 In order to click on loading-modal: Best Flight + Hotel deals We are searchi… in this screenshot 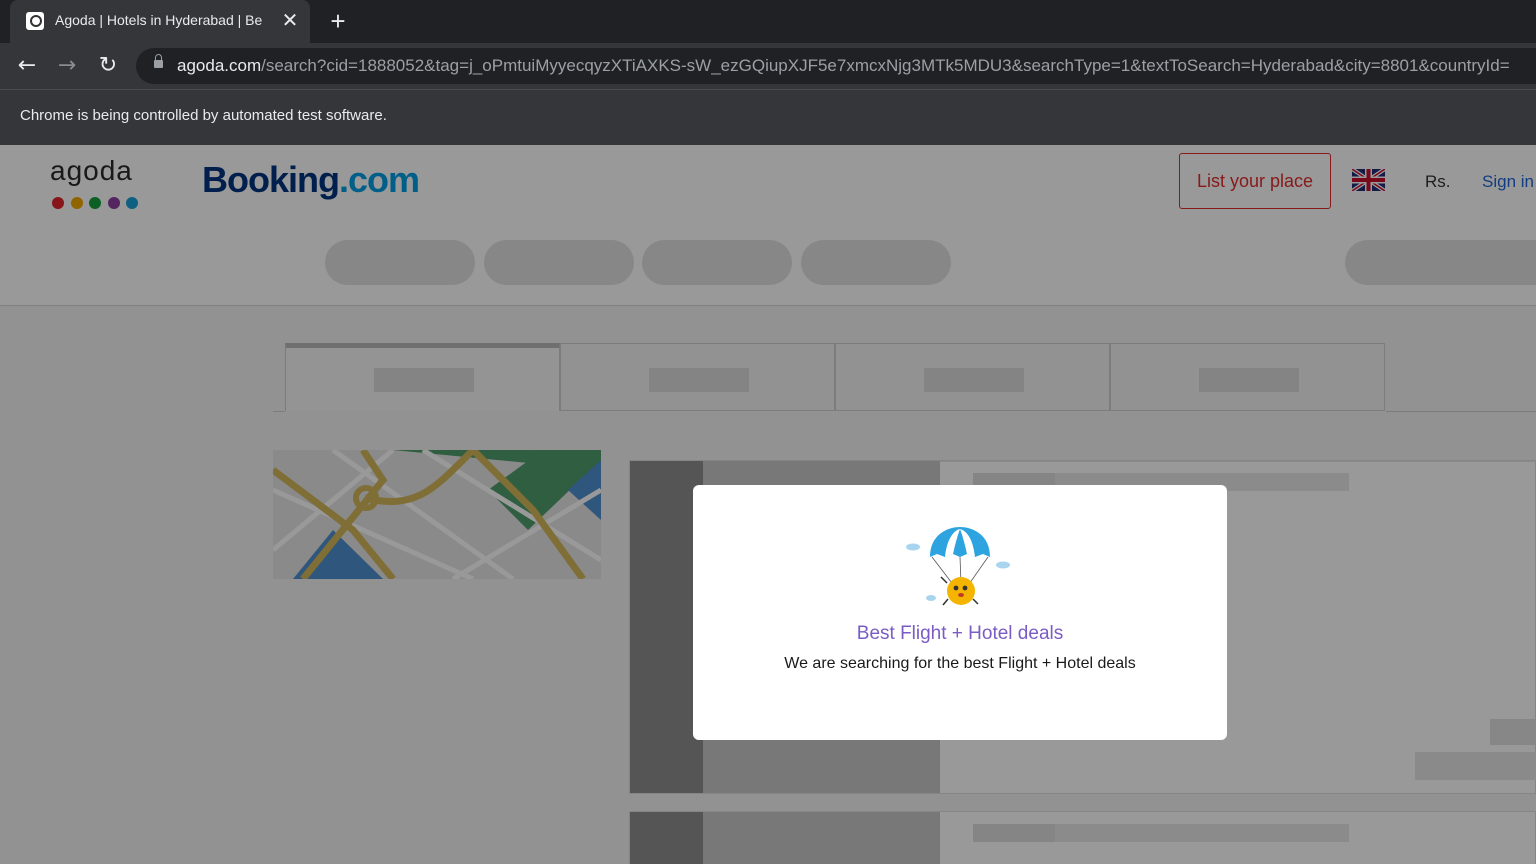, I will do `click(960, 612)`.